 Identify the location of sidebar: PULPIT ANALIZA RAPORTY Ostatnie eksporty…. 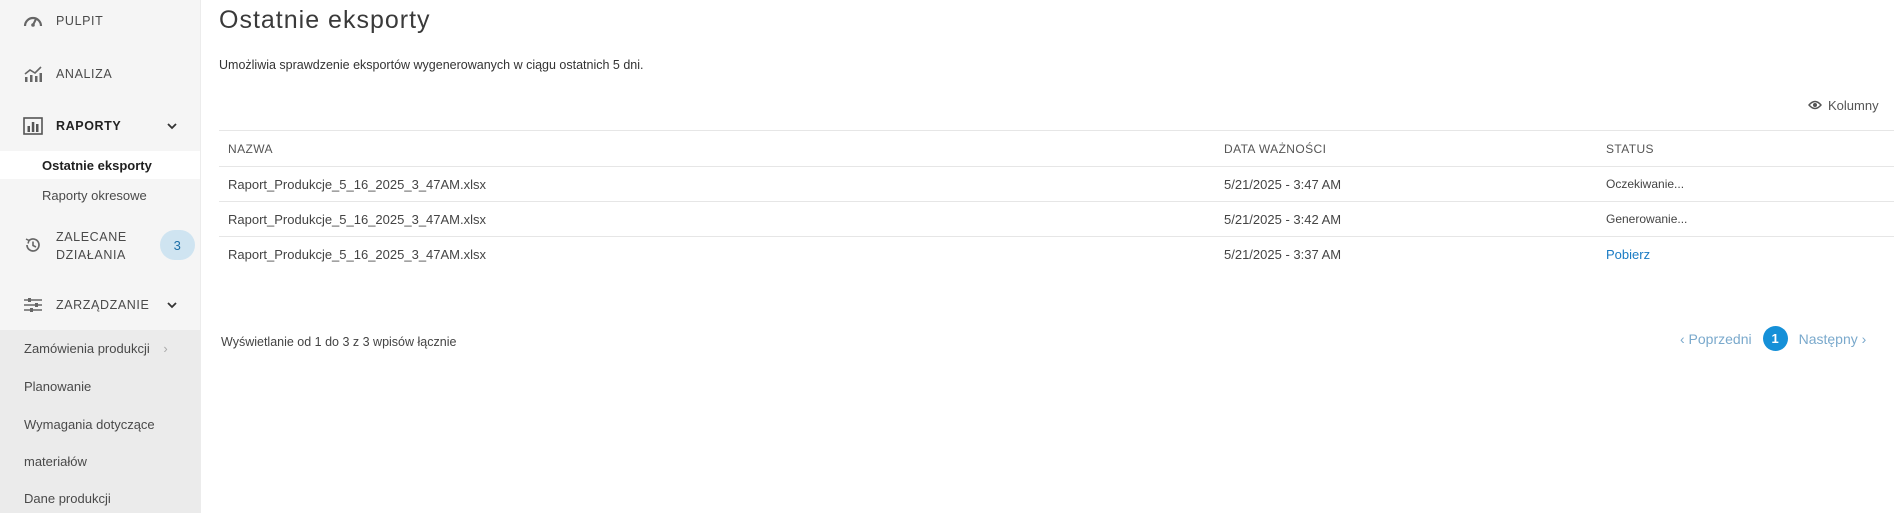
(100, 256).